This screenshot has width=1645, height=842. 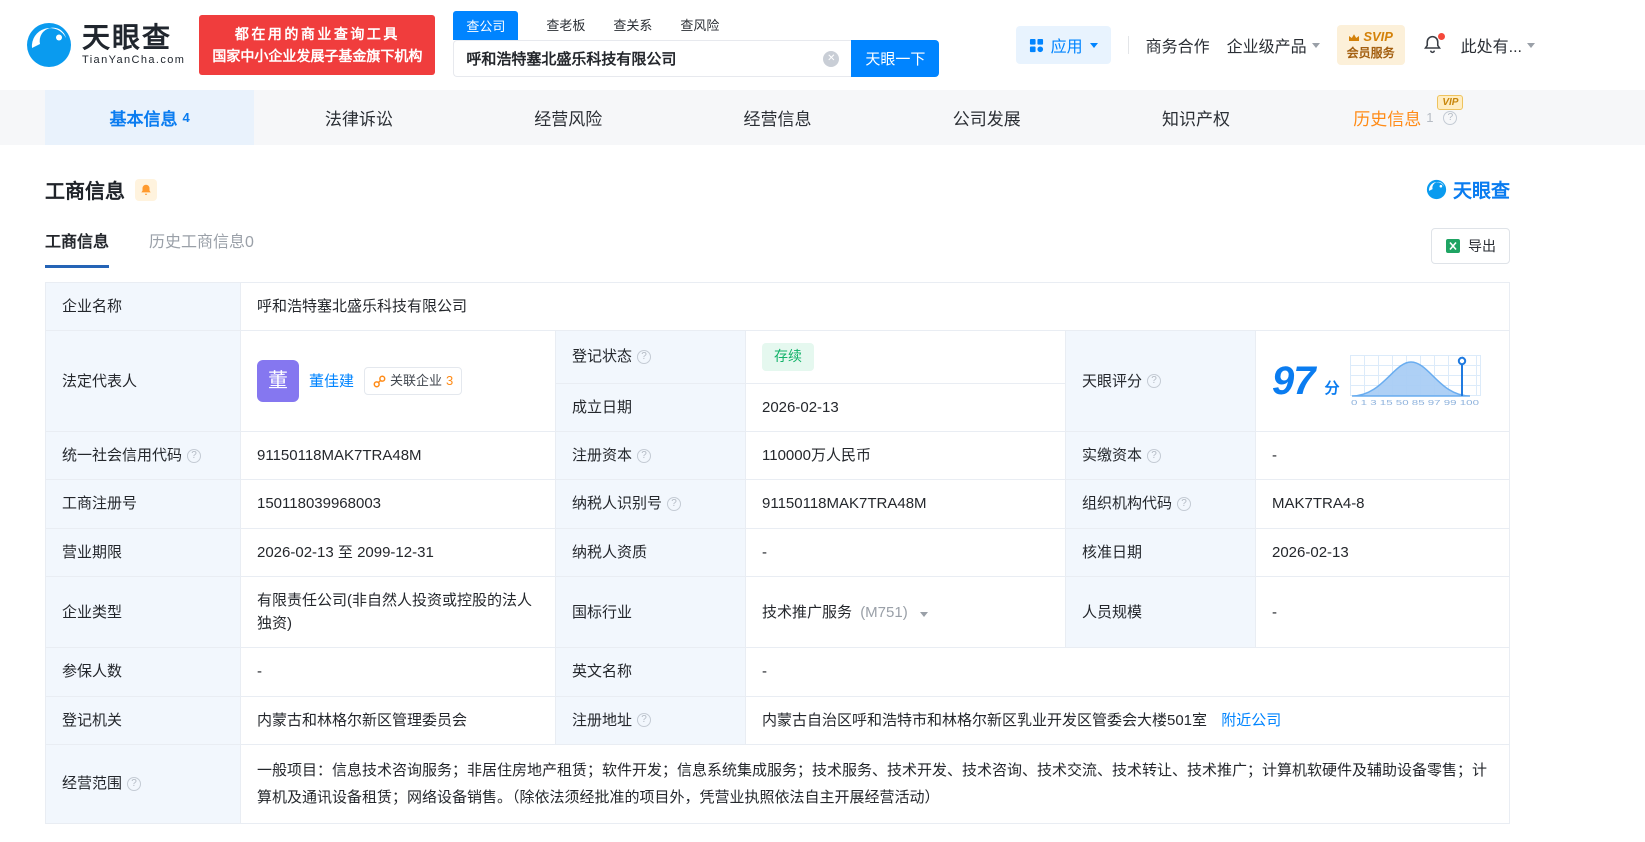 What do you see at coordinates (143, 552) in the screenshot?
I see `business-term-label: 营业期限` at bounding box center [143, 552].